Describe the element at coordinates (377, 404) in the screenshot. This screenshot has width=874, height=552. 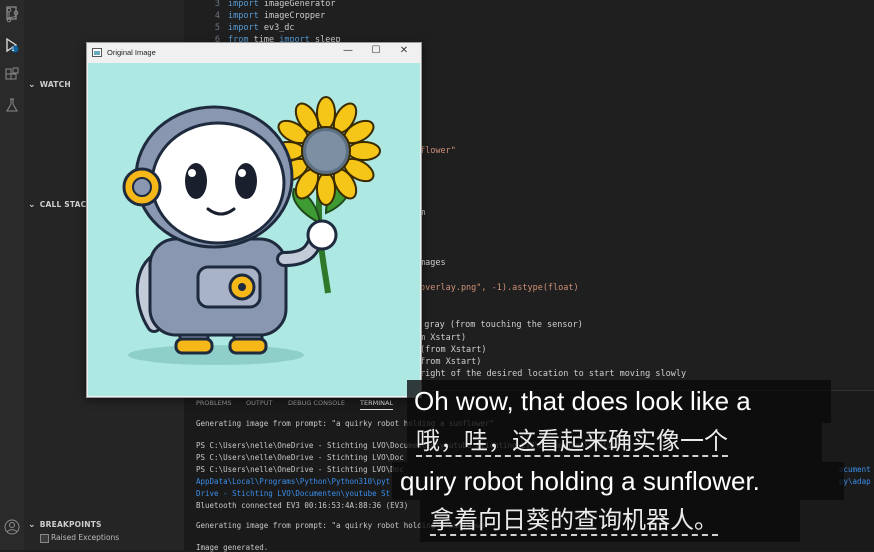
I see `tab-terminal: TERMINAL` at that location.